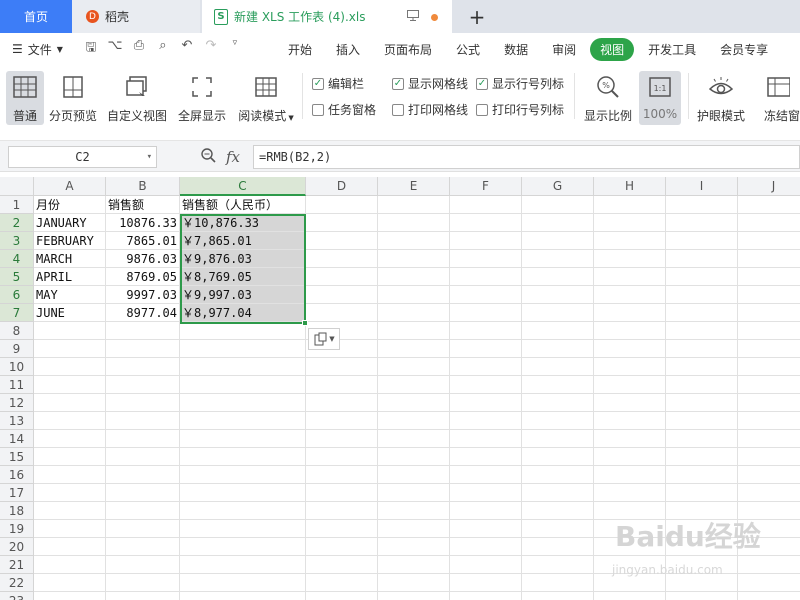 The width and height of the screenshot is (800, 600). What do you see at coordinates (327, 16) in the screenshot?
I see `tab-document: S 新建 XLS 工作表 (4).xls` at bounding box center [327, 16].